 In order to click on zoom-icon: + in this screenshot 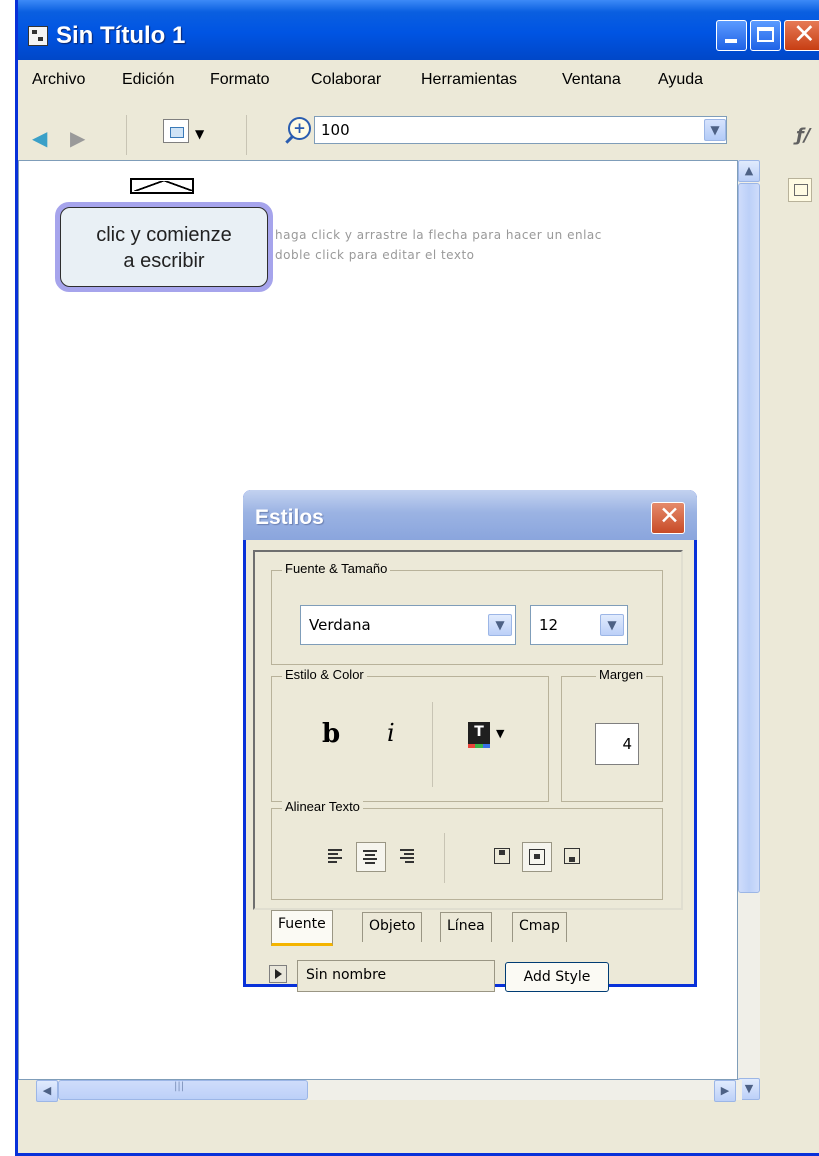, I will do `click(299, 128)`.